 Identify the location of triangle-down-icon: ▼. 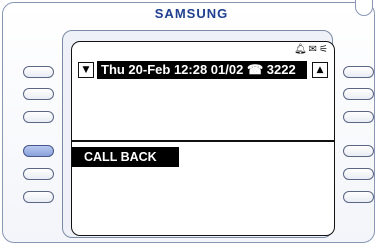
(86, 69).